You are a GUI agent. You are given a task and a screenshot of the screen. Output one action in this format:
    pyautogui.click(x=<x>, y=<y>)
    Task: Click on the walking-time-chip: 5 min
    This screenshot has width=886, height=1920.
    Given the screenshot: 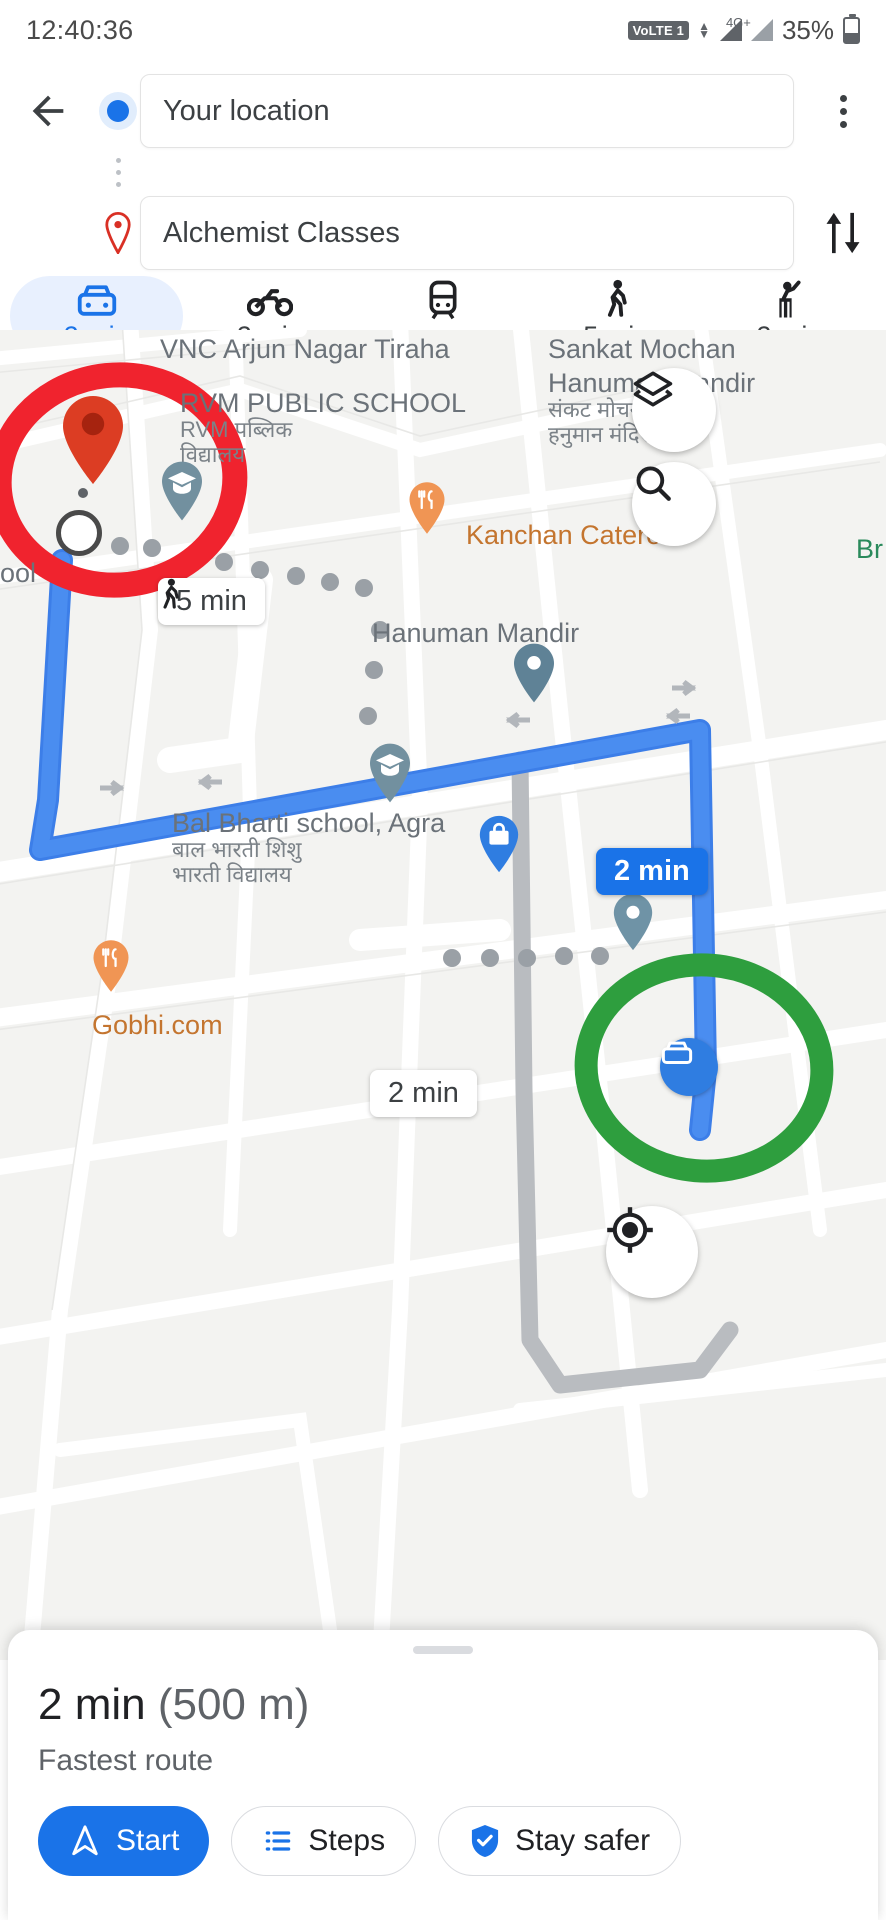 What is the action you would take?
    pyautogui.click(x=211, y=601)
    